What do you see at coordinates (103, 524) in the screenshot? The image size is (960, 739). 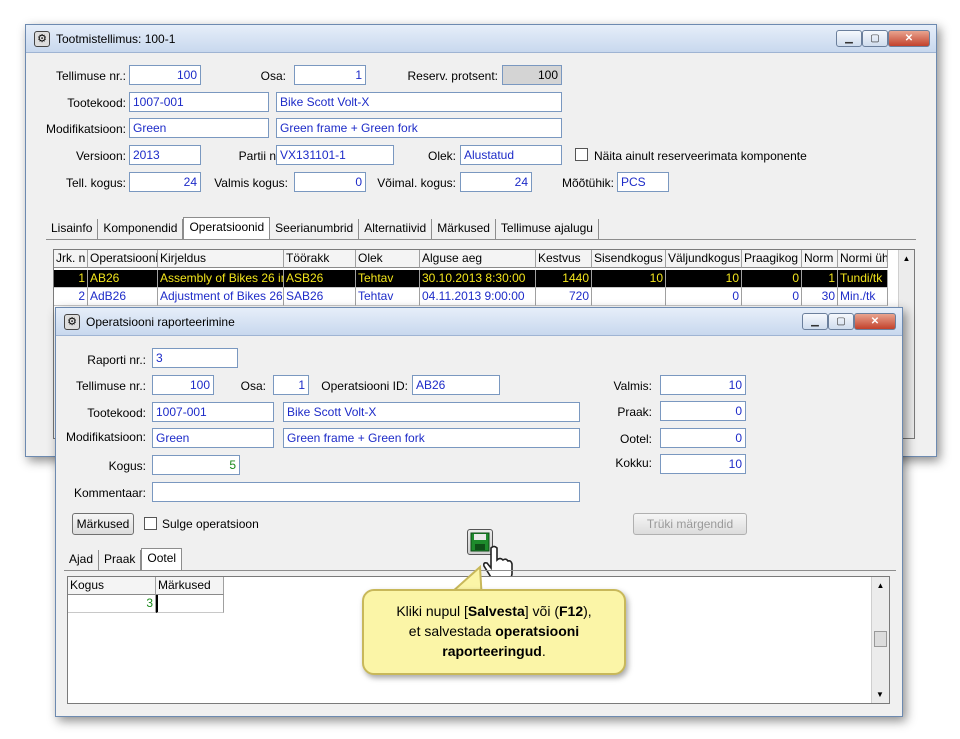 I see `notes-button: Märkused` at bounding box center [103, 524].